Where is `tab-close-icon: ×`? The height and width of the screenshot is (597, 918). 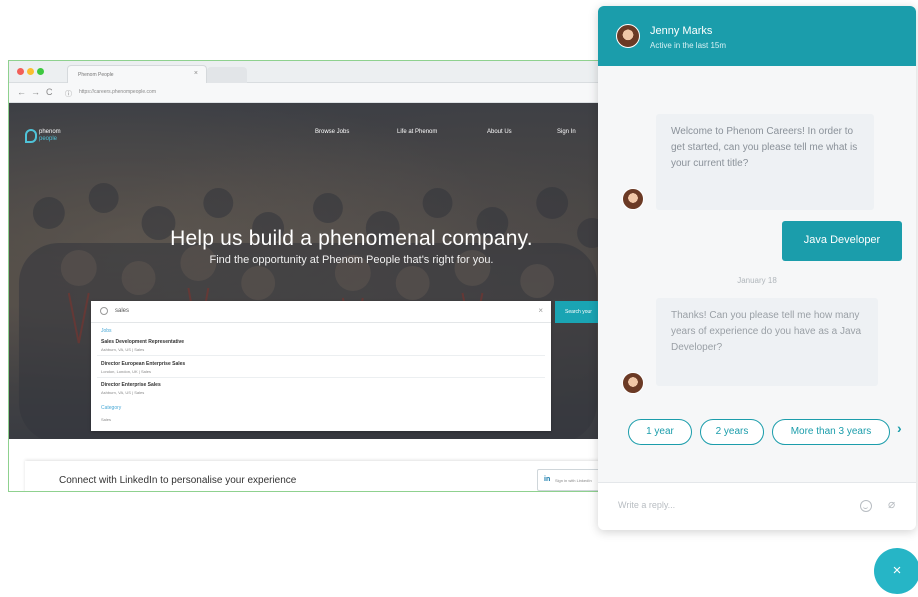 tab-close-icon: × is located at coordinates (196, 73).